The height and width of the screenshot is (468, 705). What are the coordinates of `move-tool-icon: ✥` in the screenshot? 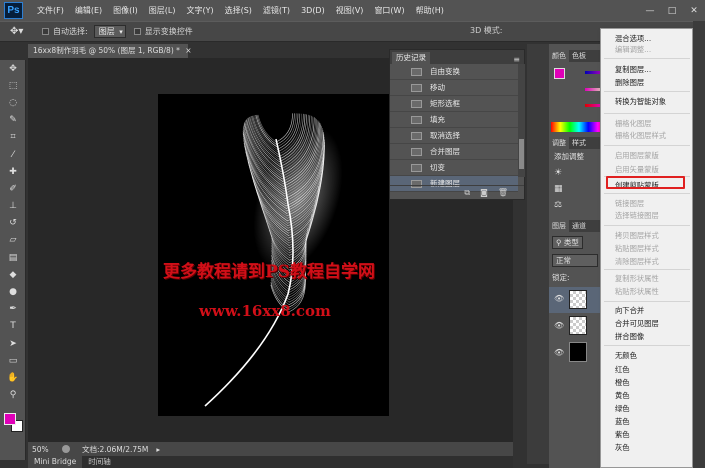 It's located at (13, 68).